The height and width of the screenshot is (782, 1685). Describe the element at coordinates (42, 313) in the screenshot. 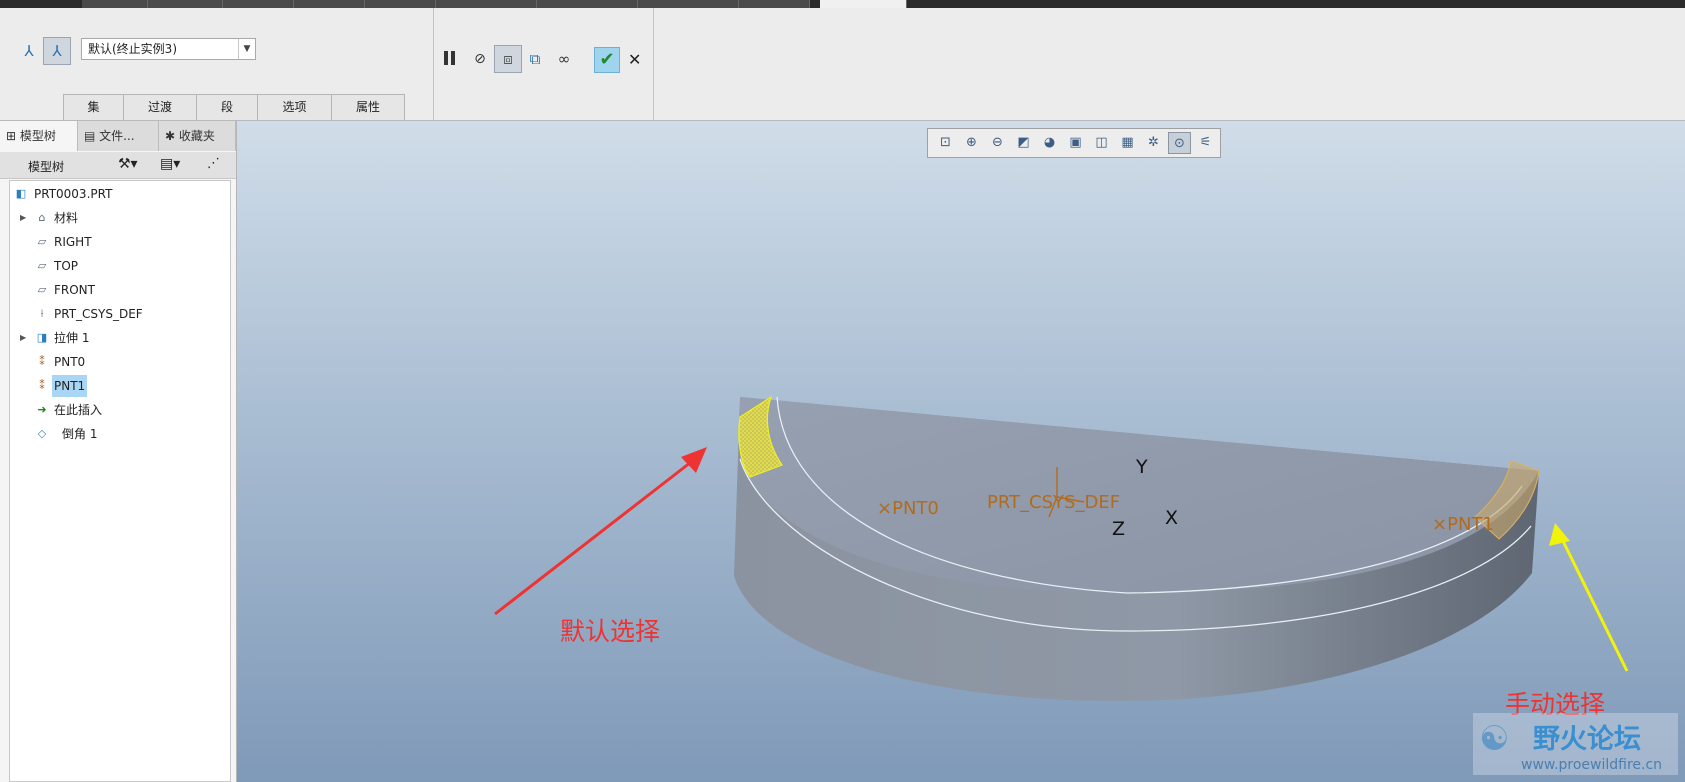

I see `csys-icon: ⟊` at that location.